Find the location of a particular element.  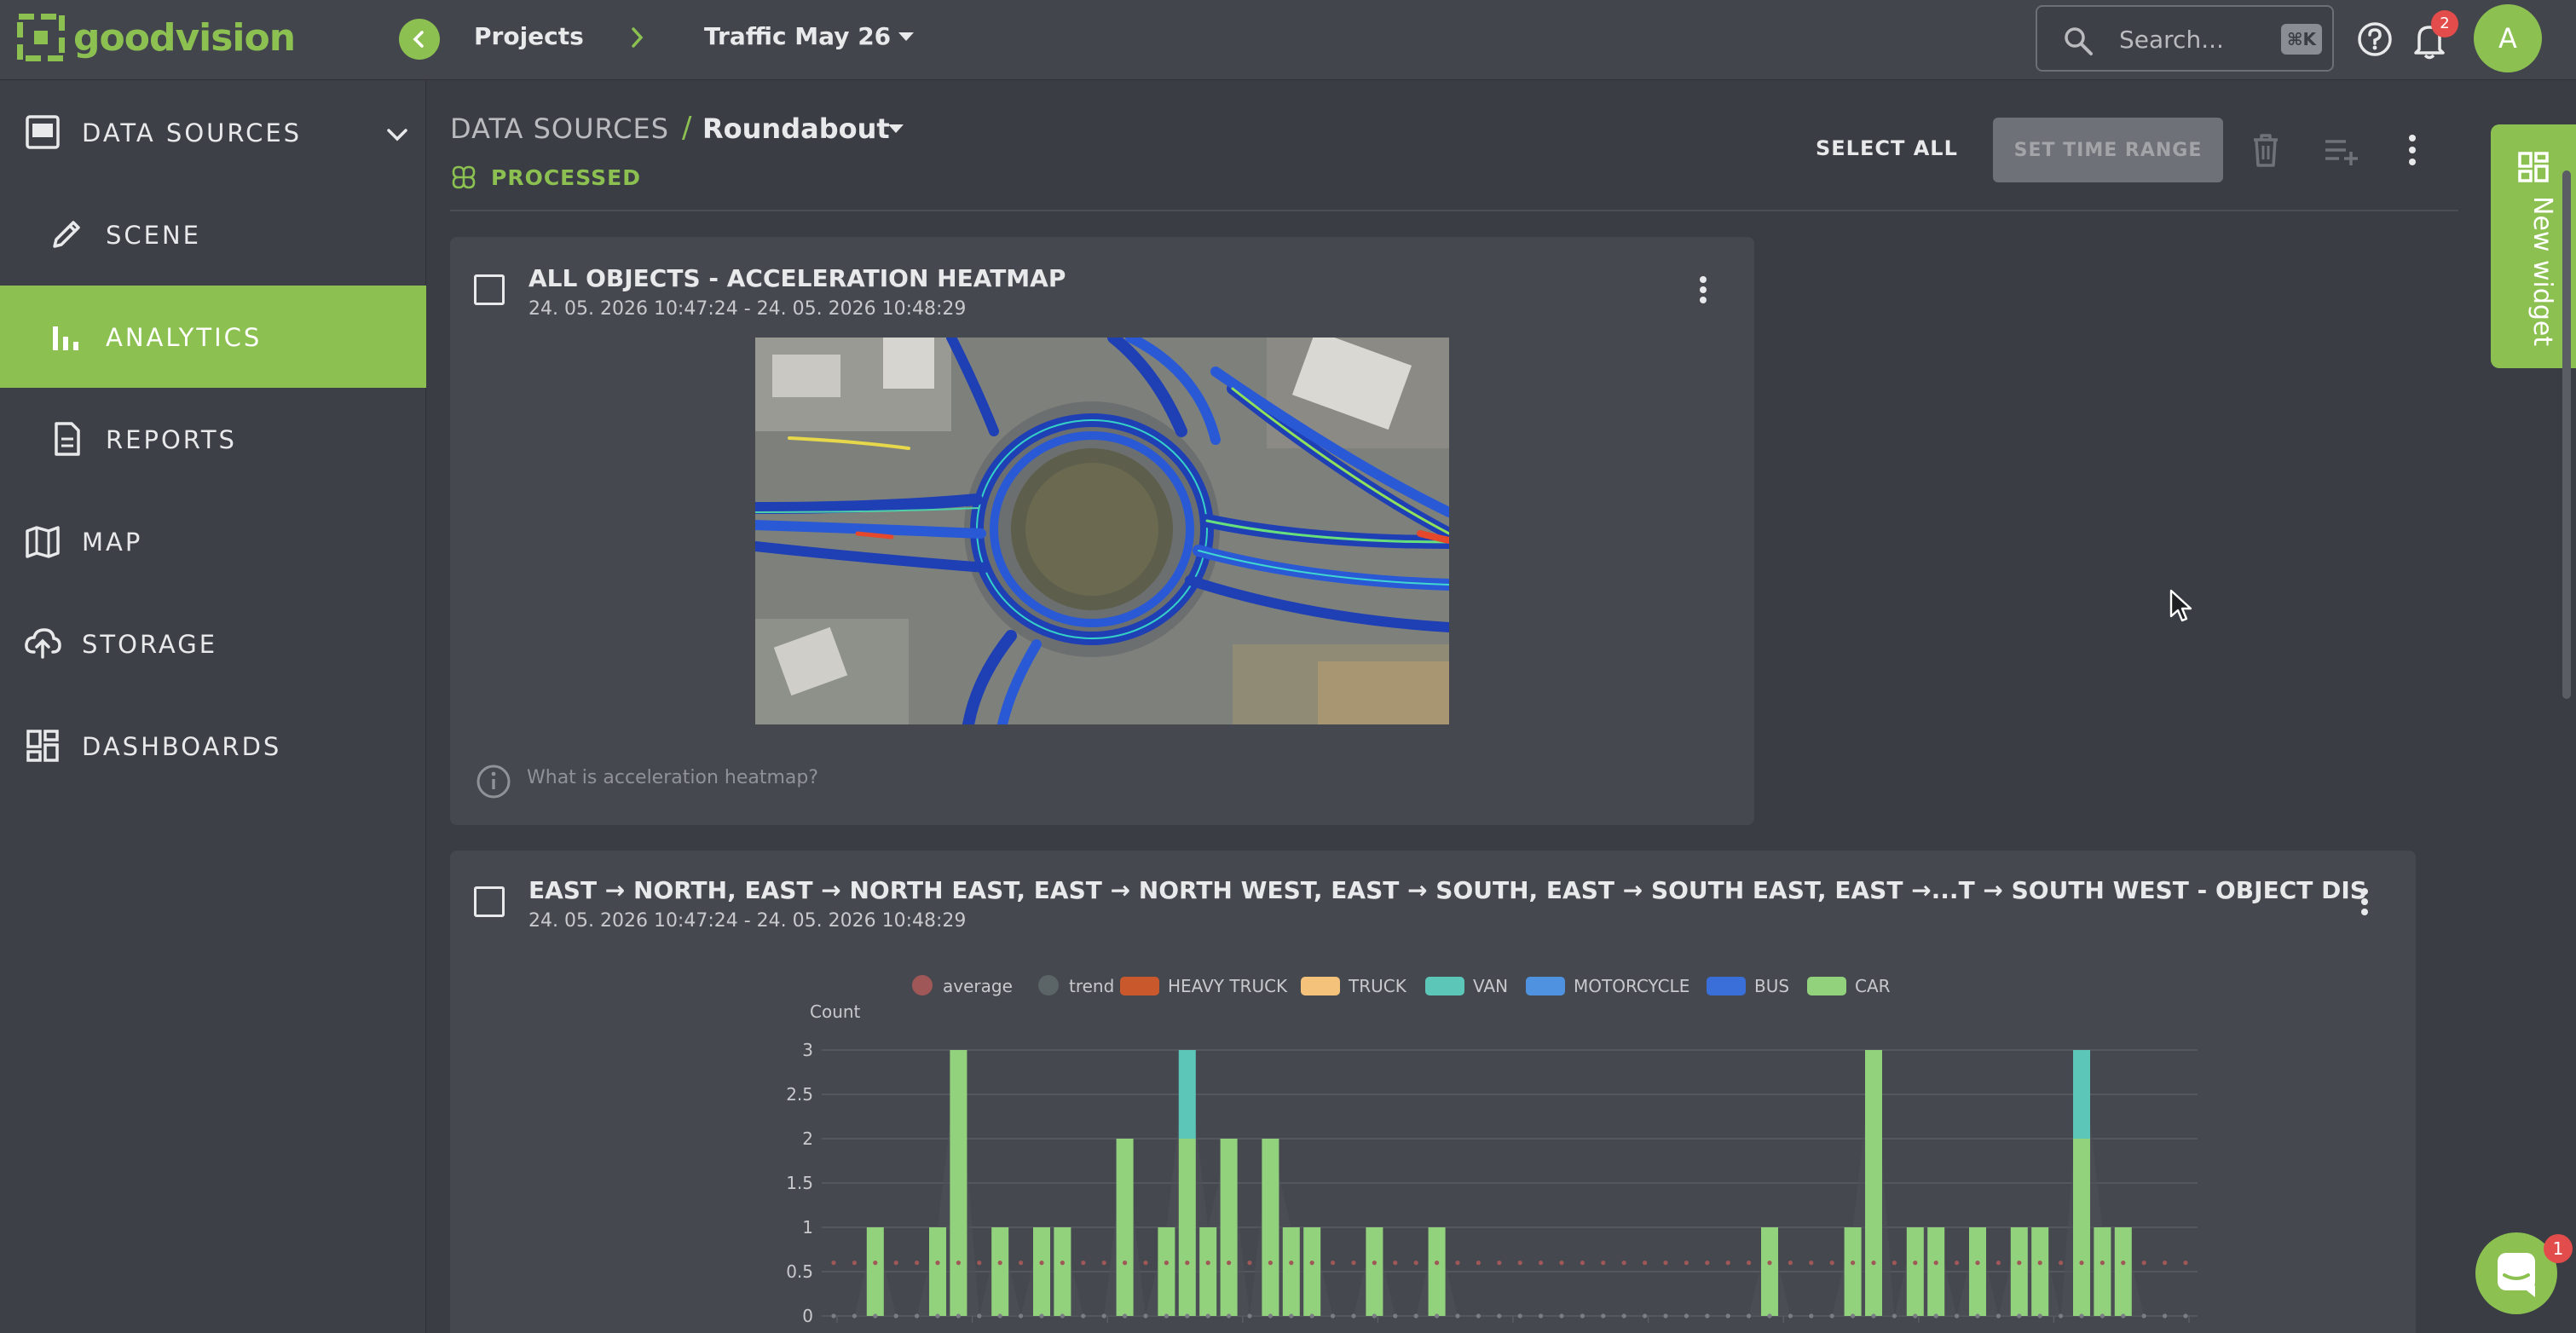

sidebar-item-storage: STORAGE is located at coordinates (213, 643).